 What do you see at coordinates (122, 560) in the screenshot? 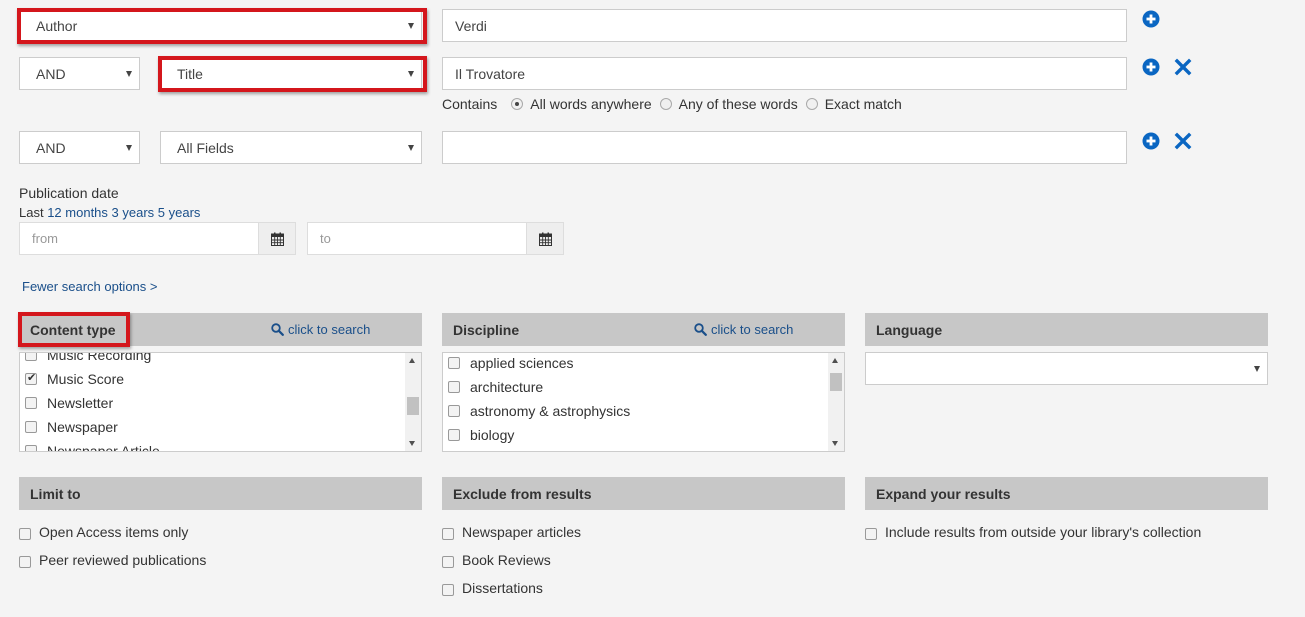
I see `limit-peer-reviewed-label: Peer reviewed publications` at bounding box center [122, 560].